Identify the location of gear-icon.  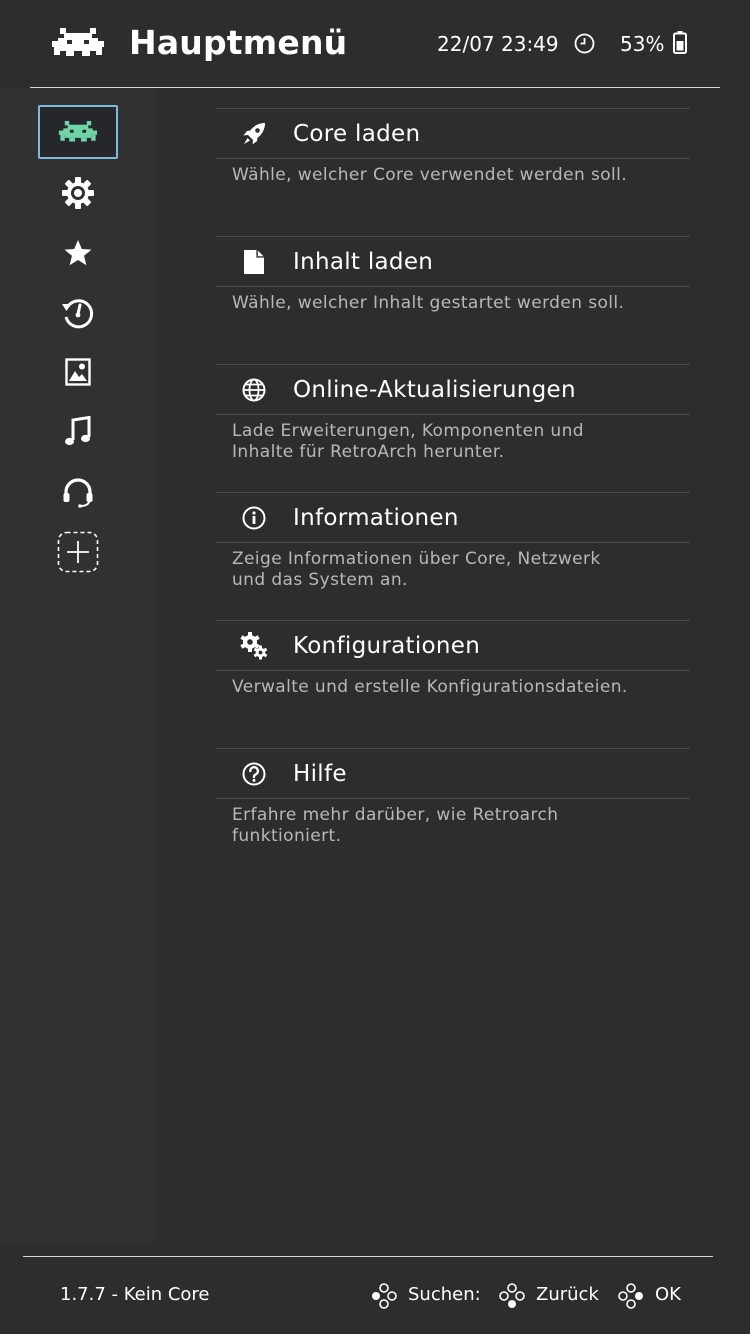
(78, 193).